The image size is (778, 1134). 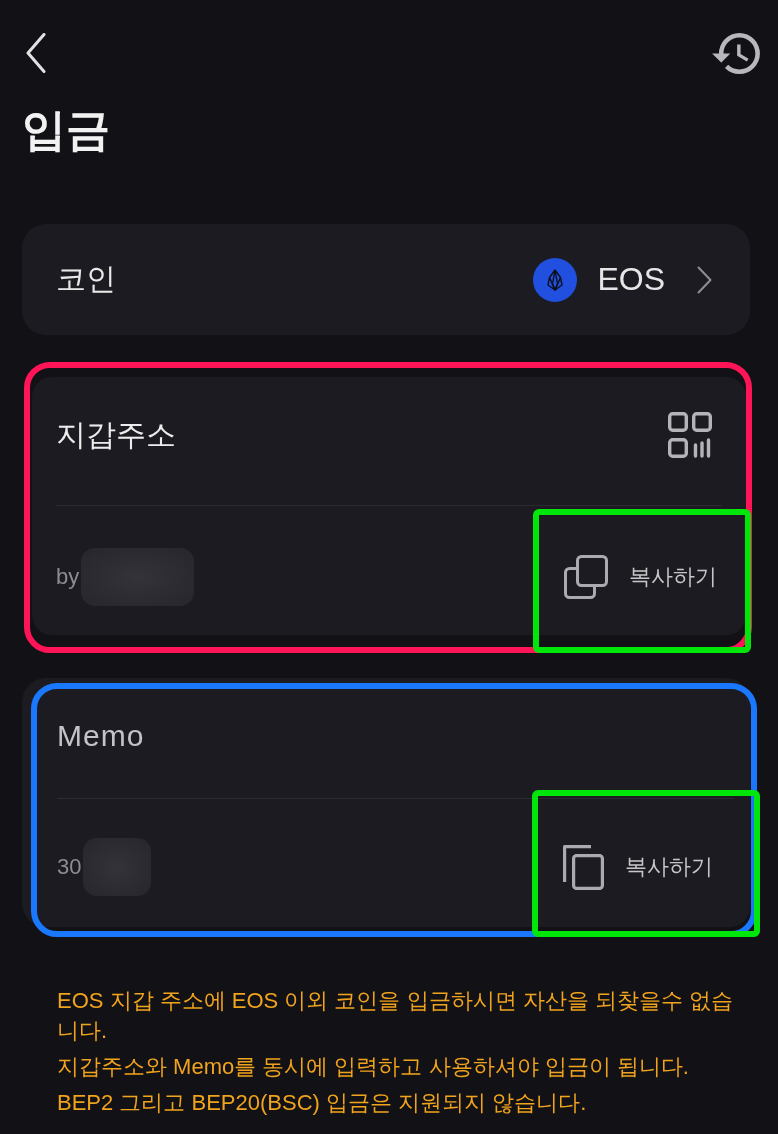 What do you see at coordinates (66, 130) in the screenshot?
I see `page-title: 입금` at bounding box center [66, 130].